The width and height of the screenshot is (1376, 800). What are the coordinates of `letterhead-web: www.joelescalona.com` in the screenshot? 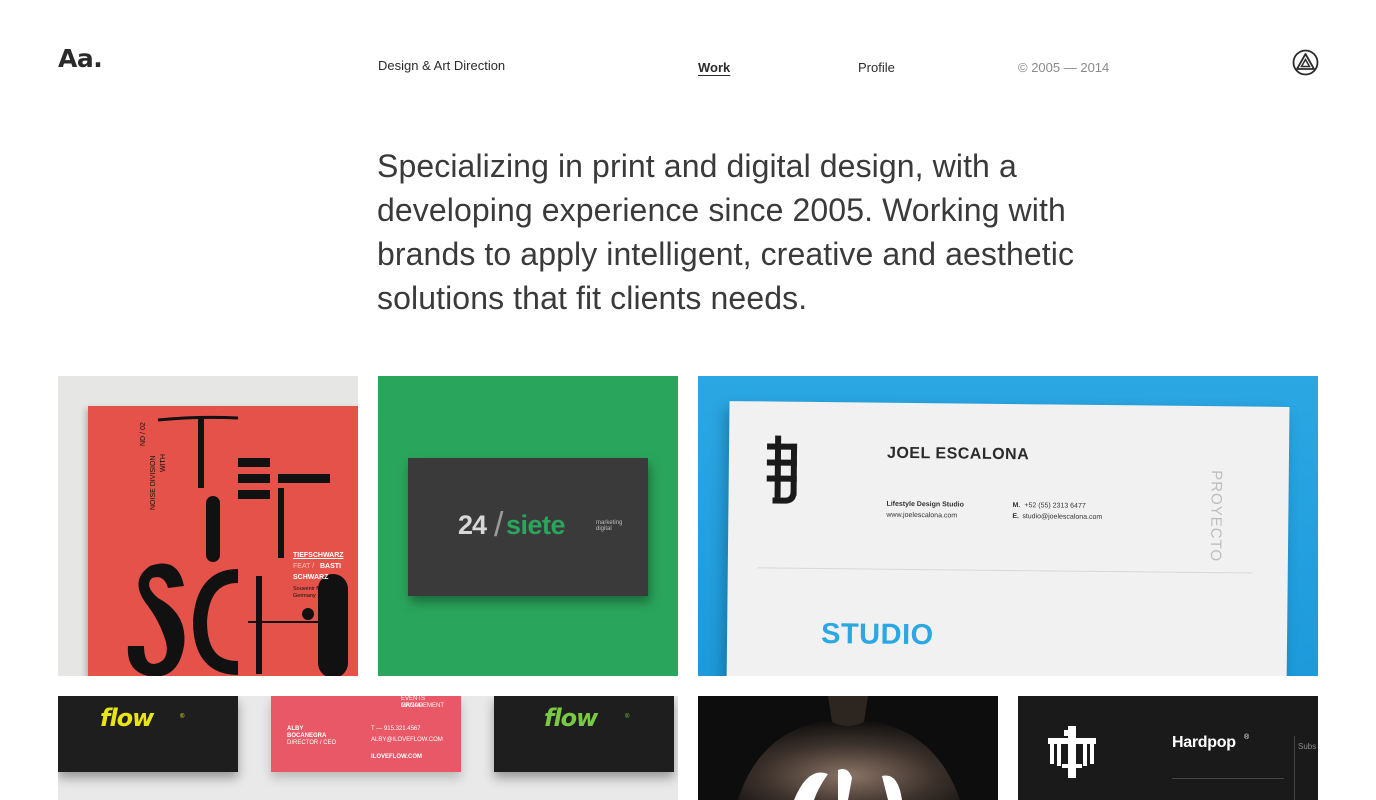 It's located at (922, 515).